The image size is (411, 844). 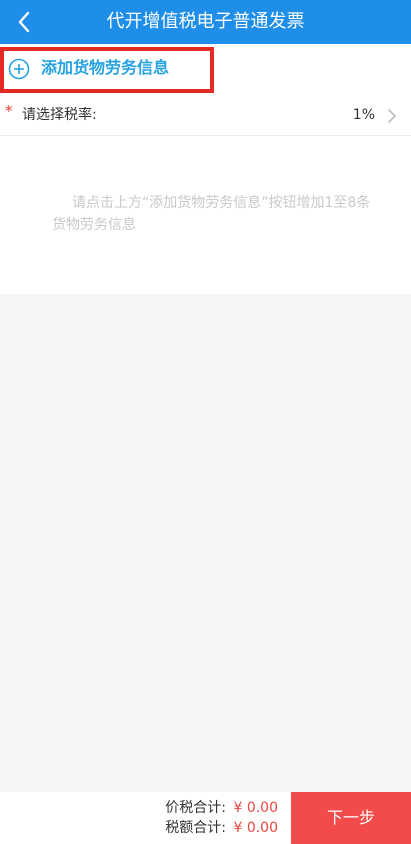 What do you see at coordinates (211, 214) in the screenshot?
I see `empty-hint: 请点击上方“添加货物劳务信息”按钮增加1至8条货物劳务信息` at bounding box center [211, 214].